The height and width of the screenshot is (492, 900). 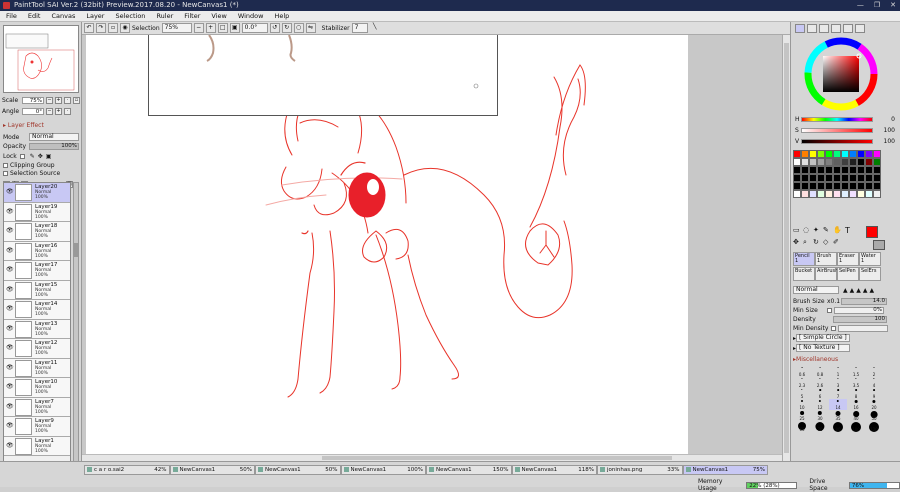 What do you see at coordinates (34, 16) in the screenshot?
I see `menu-edit: Edit` at bounding box center [34, 16].